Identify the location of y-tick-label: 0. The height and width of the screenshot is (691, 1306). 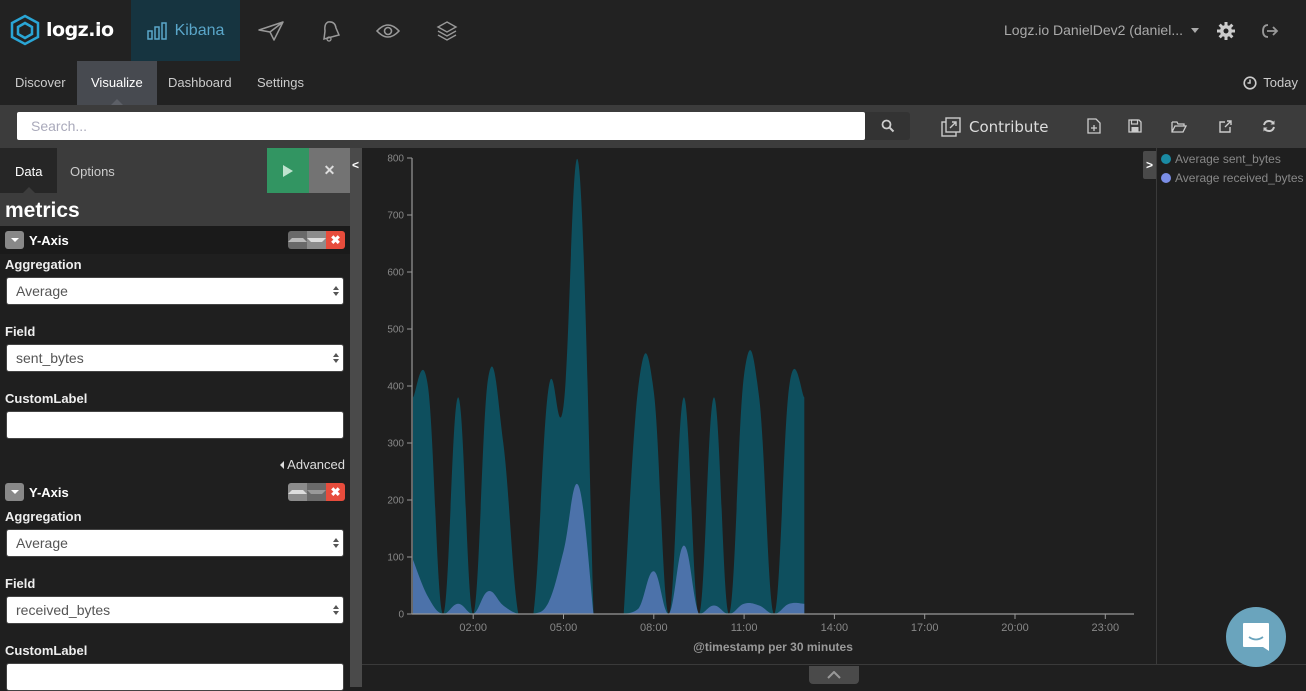
(401, 615).